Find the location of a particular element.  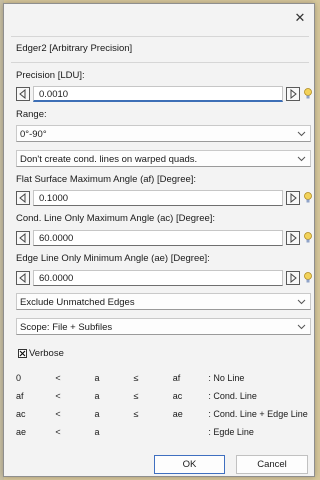

ae-increment-button is located at coordinates (293, 278).